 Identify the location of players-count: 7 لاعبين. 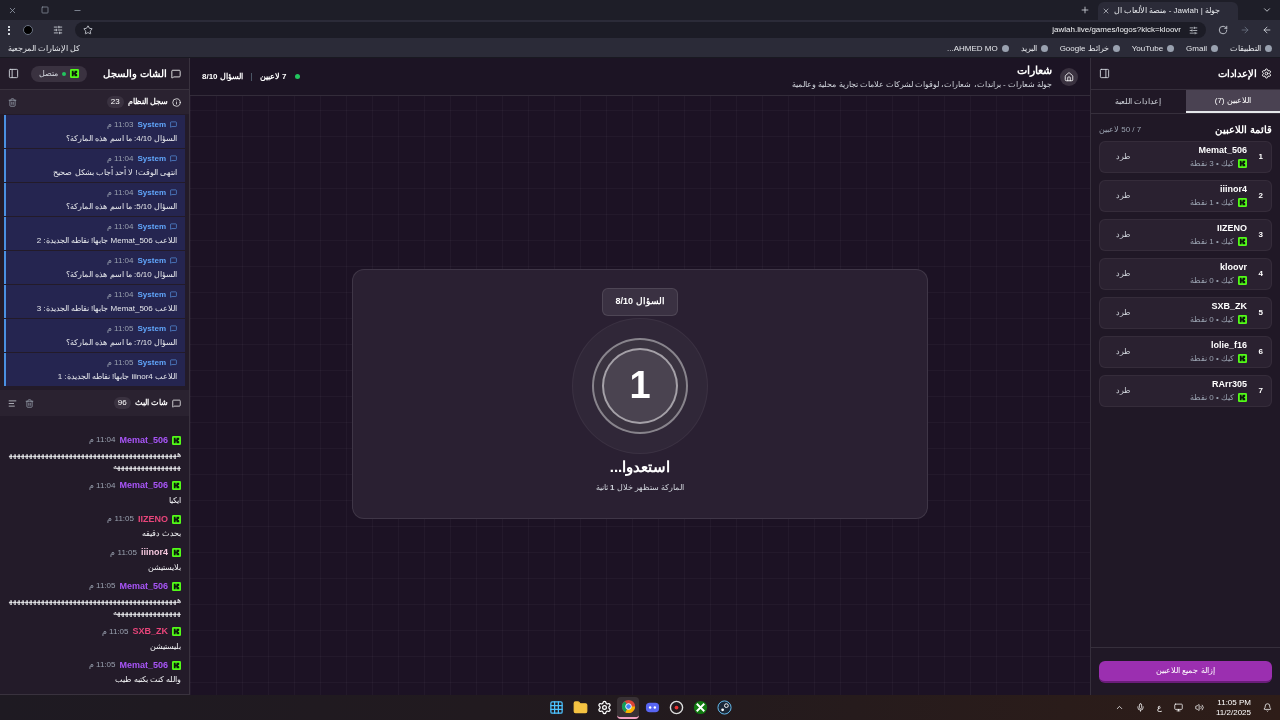
(273, 76).